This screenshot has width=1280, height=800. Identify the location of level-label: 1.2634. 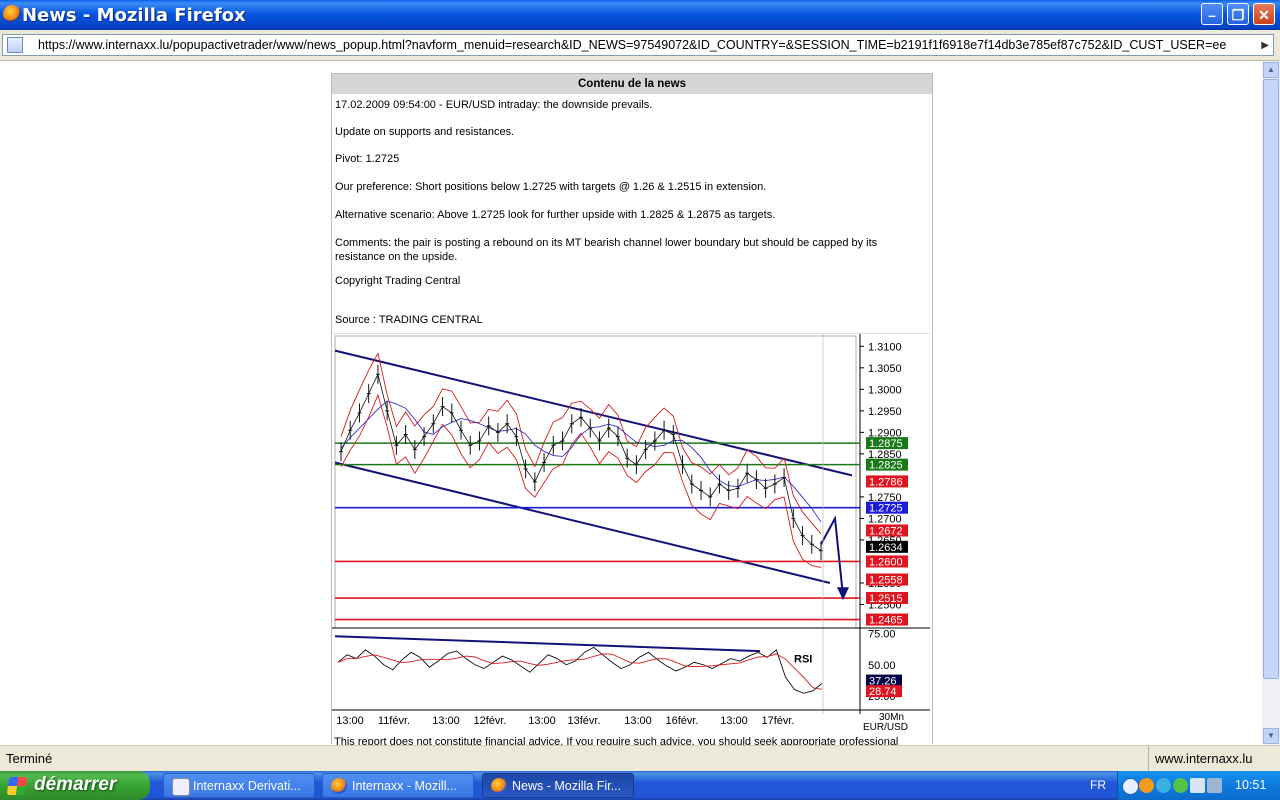
(886, 548).